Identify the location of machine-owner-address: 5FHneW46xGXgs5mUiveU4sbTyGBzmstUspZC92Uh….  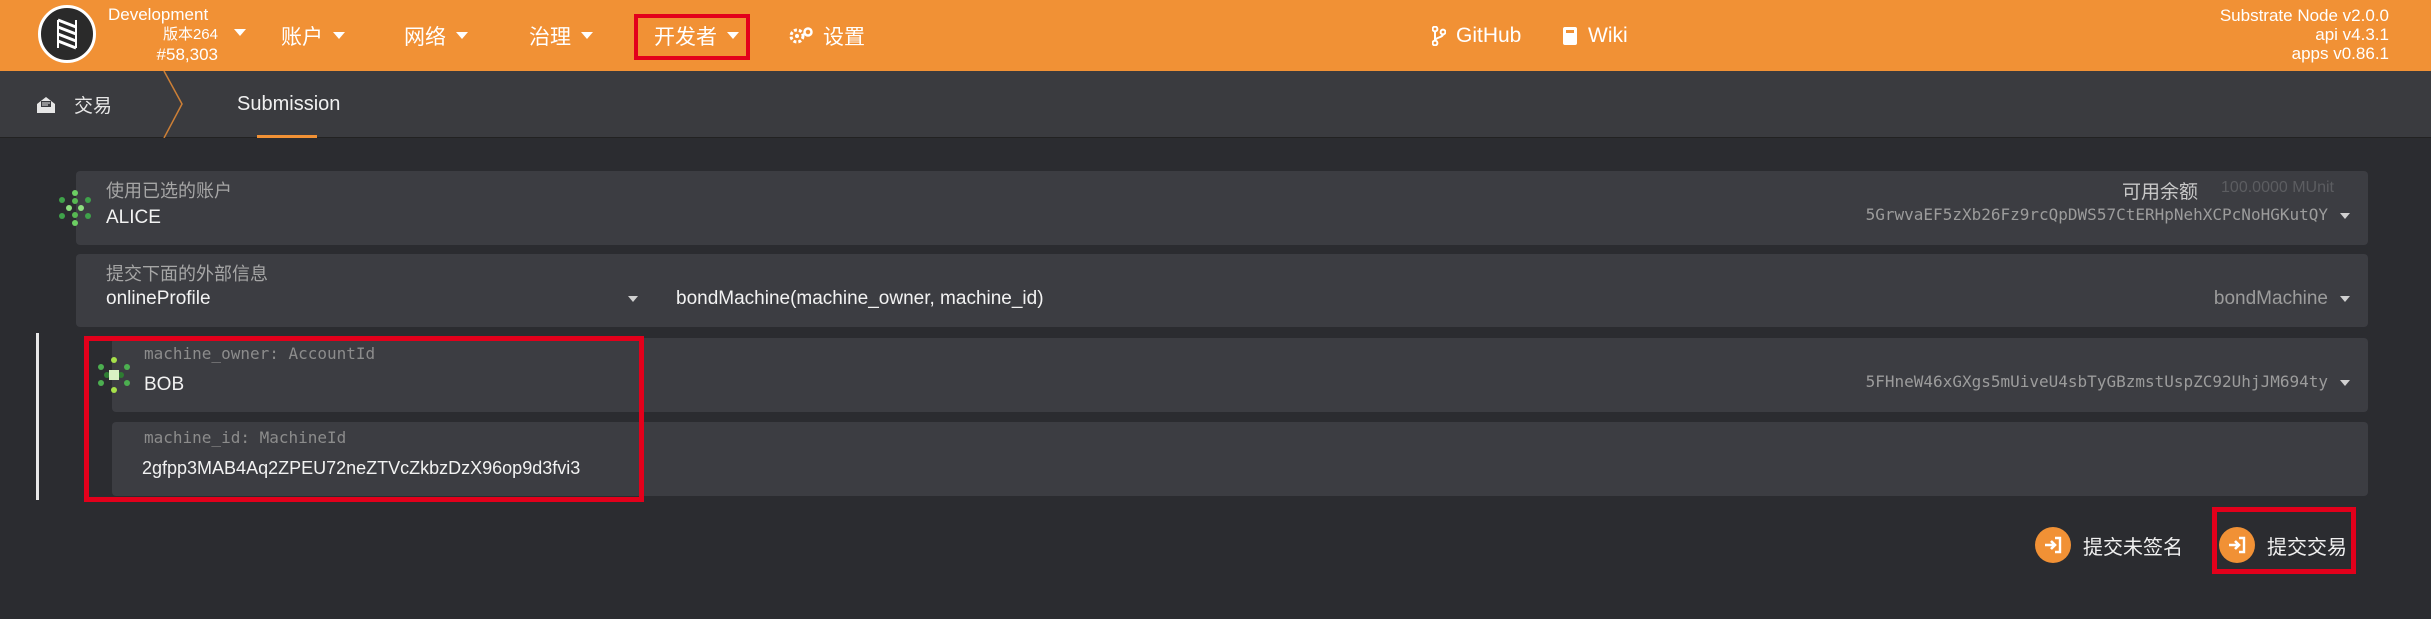
(2108, 381).